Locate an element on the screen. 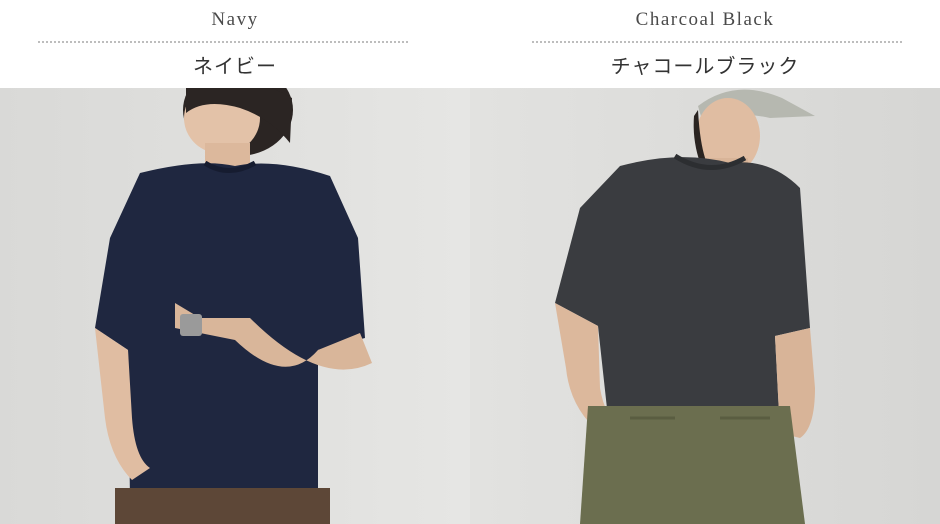  color-name-english: Navy is located at coordinates (235, 19).